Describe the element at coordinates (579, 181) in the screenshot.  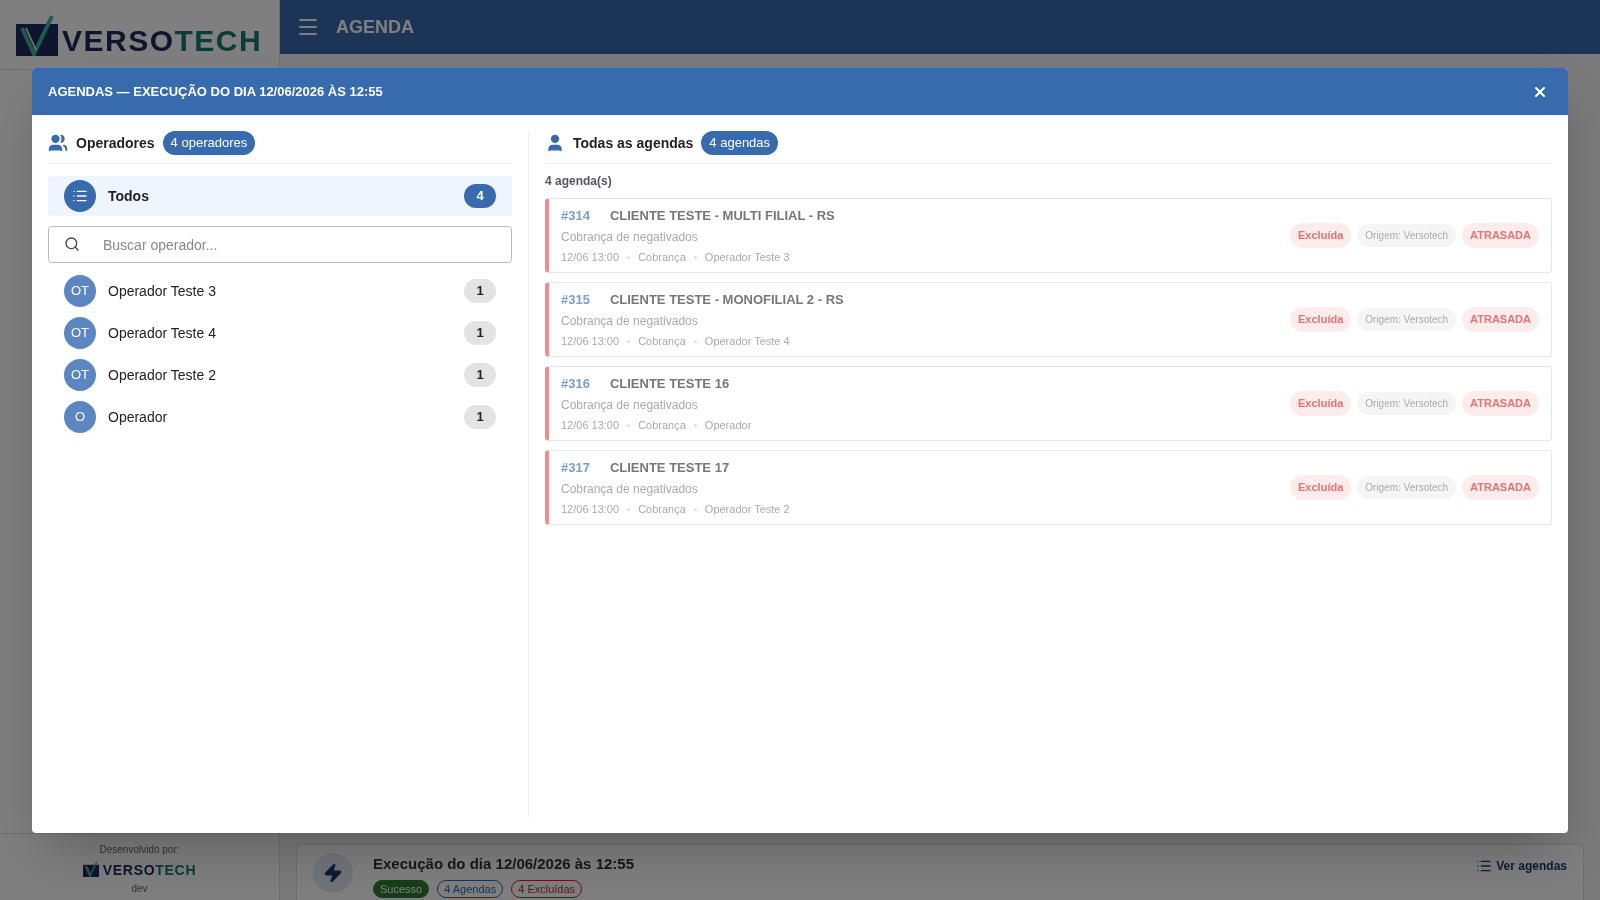
I see `agendas-summary: 4 agenda(s)` at that location.